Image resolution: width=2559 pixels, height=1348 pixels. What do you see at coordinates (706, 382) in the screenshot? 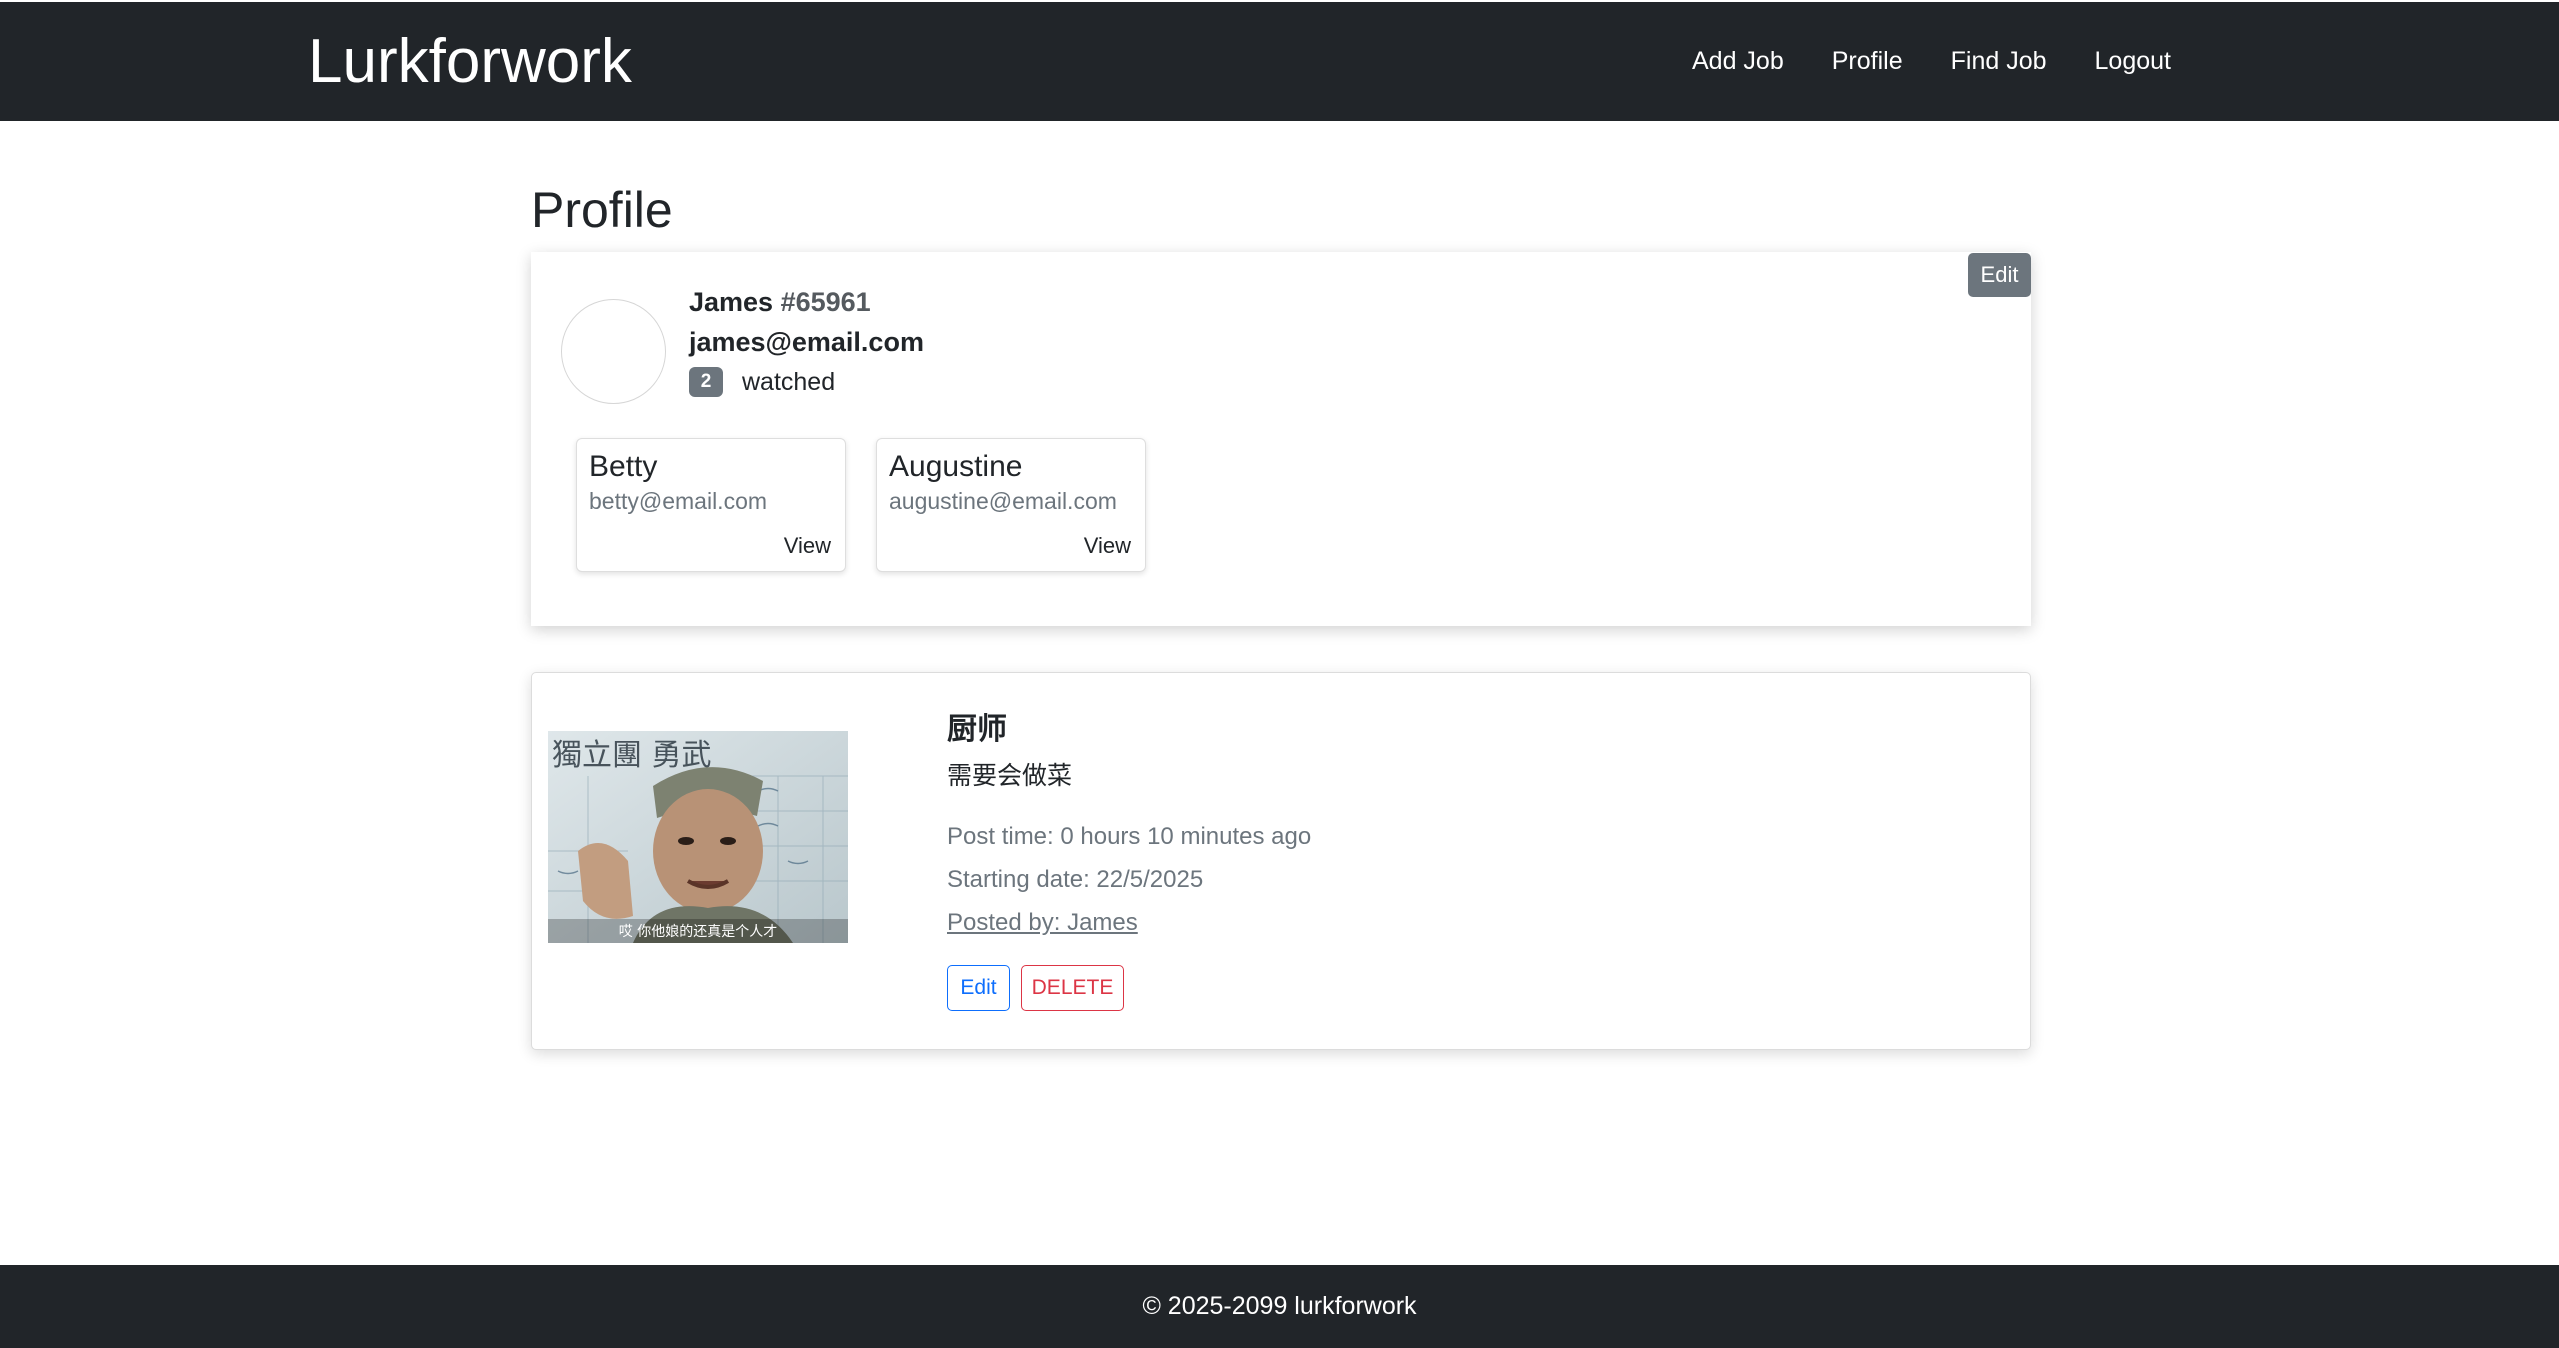
I see `watched-count-badge: 2` at bounding box center [706, 382].